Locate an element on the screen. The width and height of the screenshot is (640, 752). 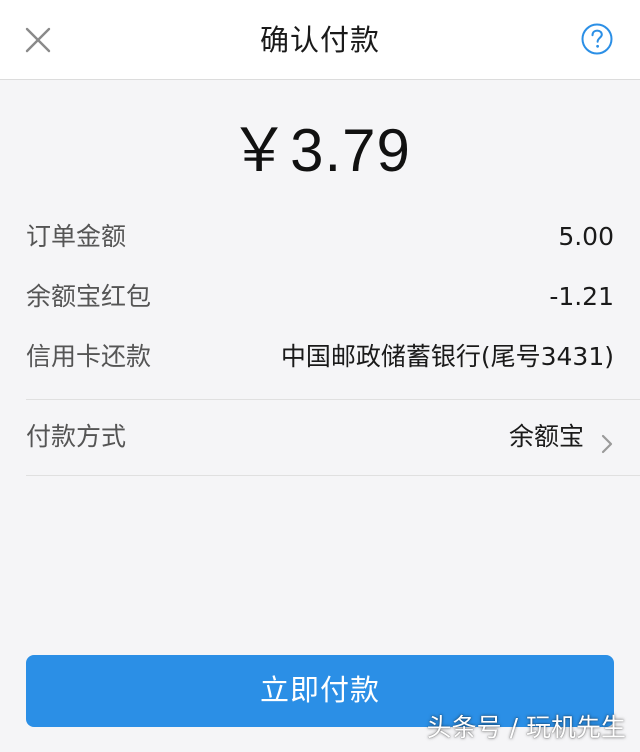
watermark: 头条号 / 玩机先生 is located at coordinates (526, 727).